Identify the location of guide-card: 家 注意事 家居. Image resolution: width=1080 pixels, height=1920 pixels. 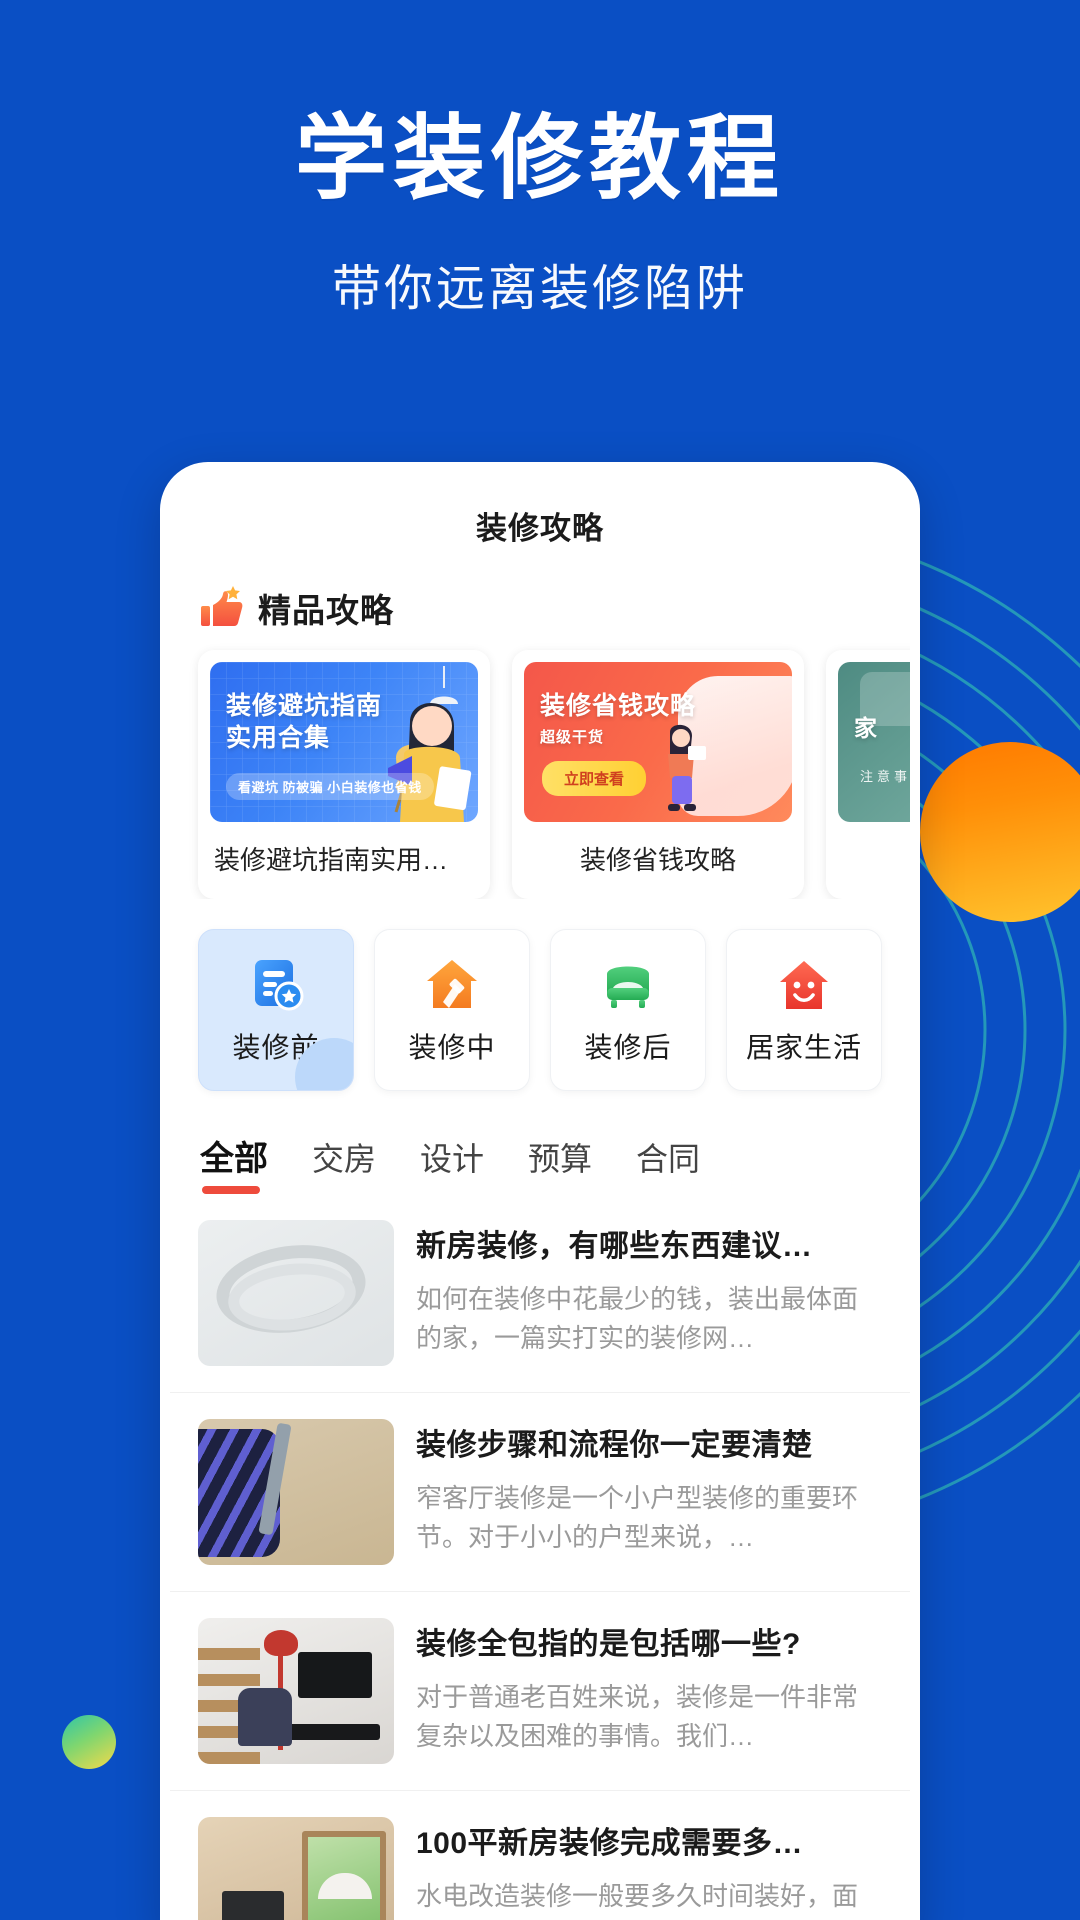
(868, 774).